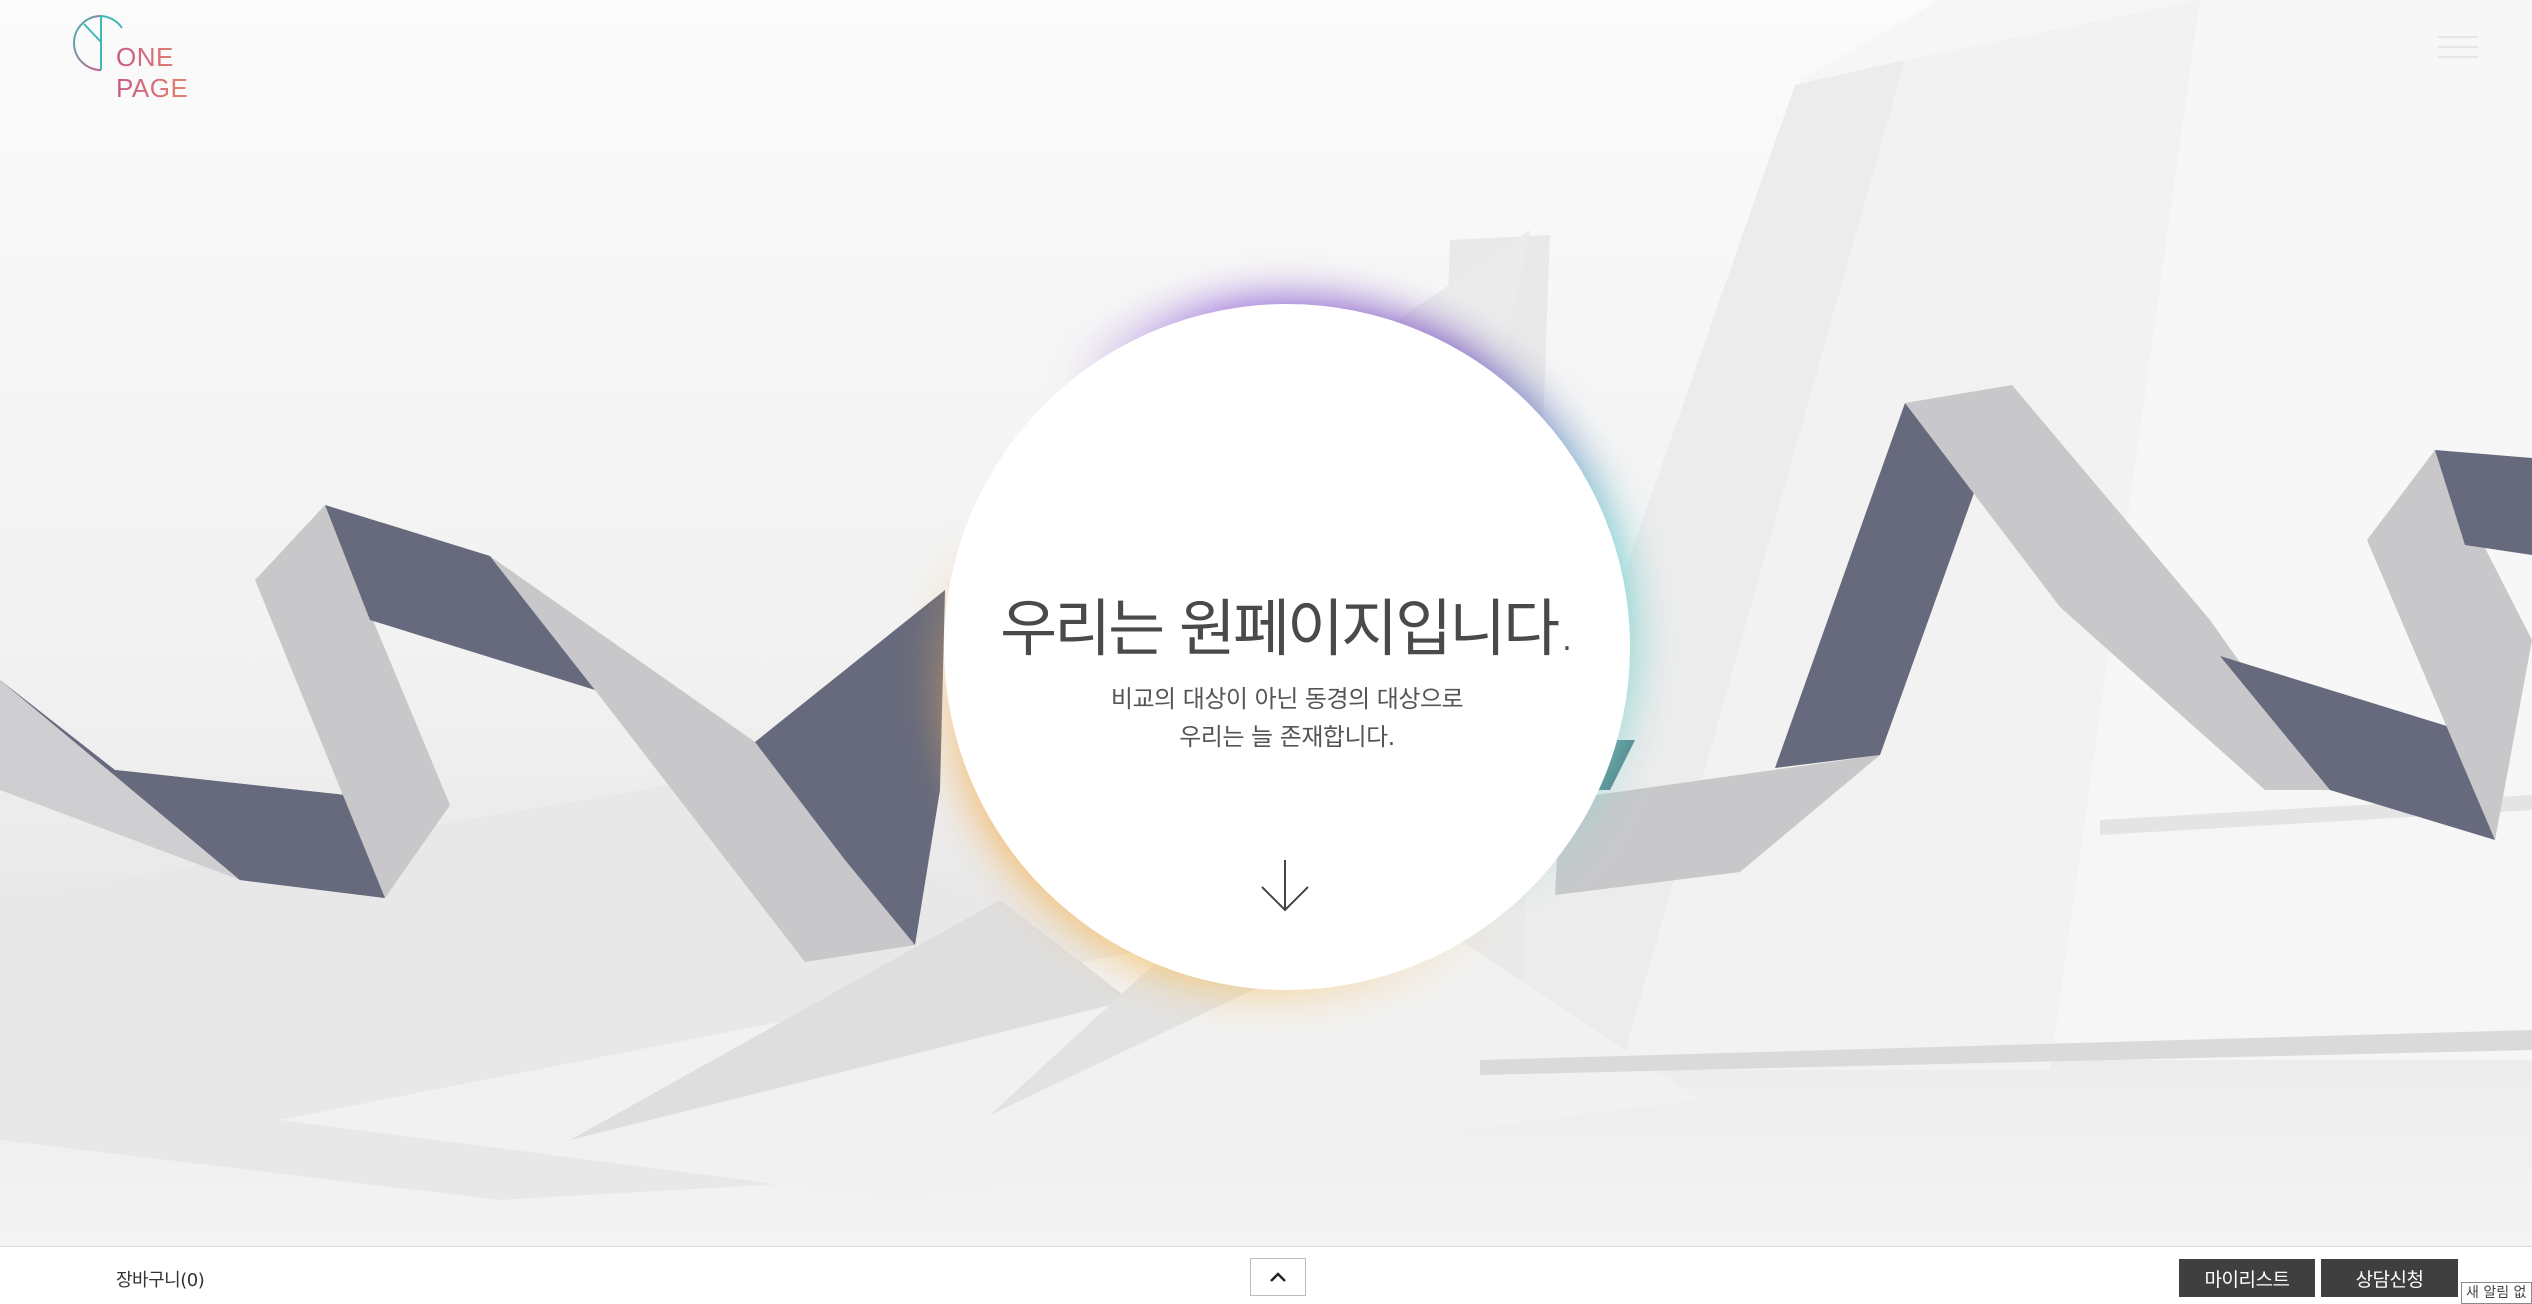  I want to click on mylist-button: 마이리스트, so click(2247, 1278).